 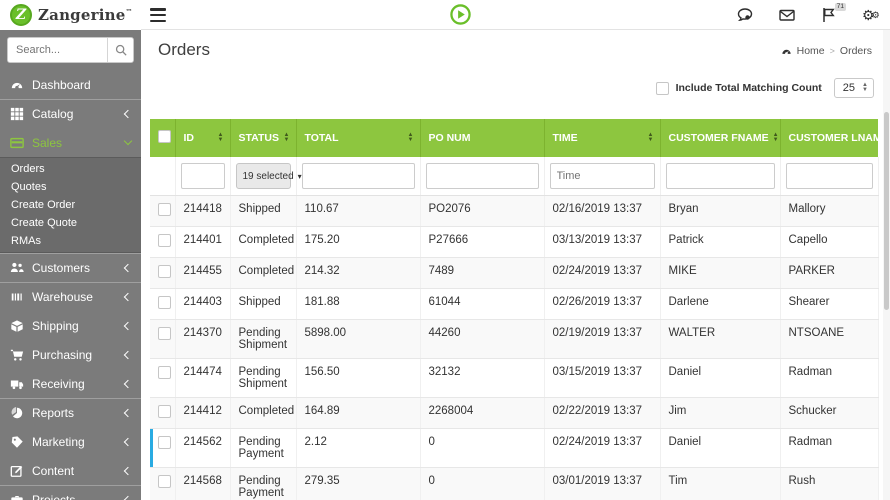 What do you see at coordinates (358, 176) in the screenshot?
I see `filter-total-input` at bounding box center [358, 176].